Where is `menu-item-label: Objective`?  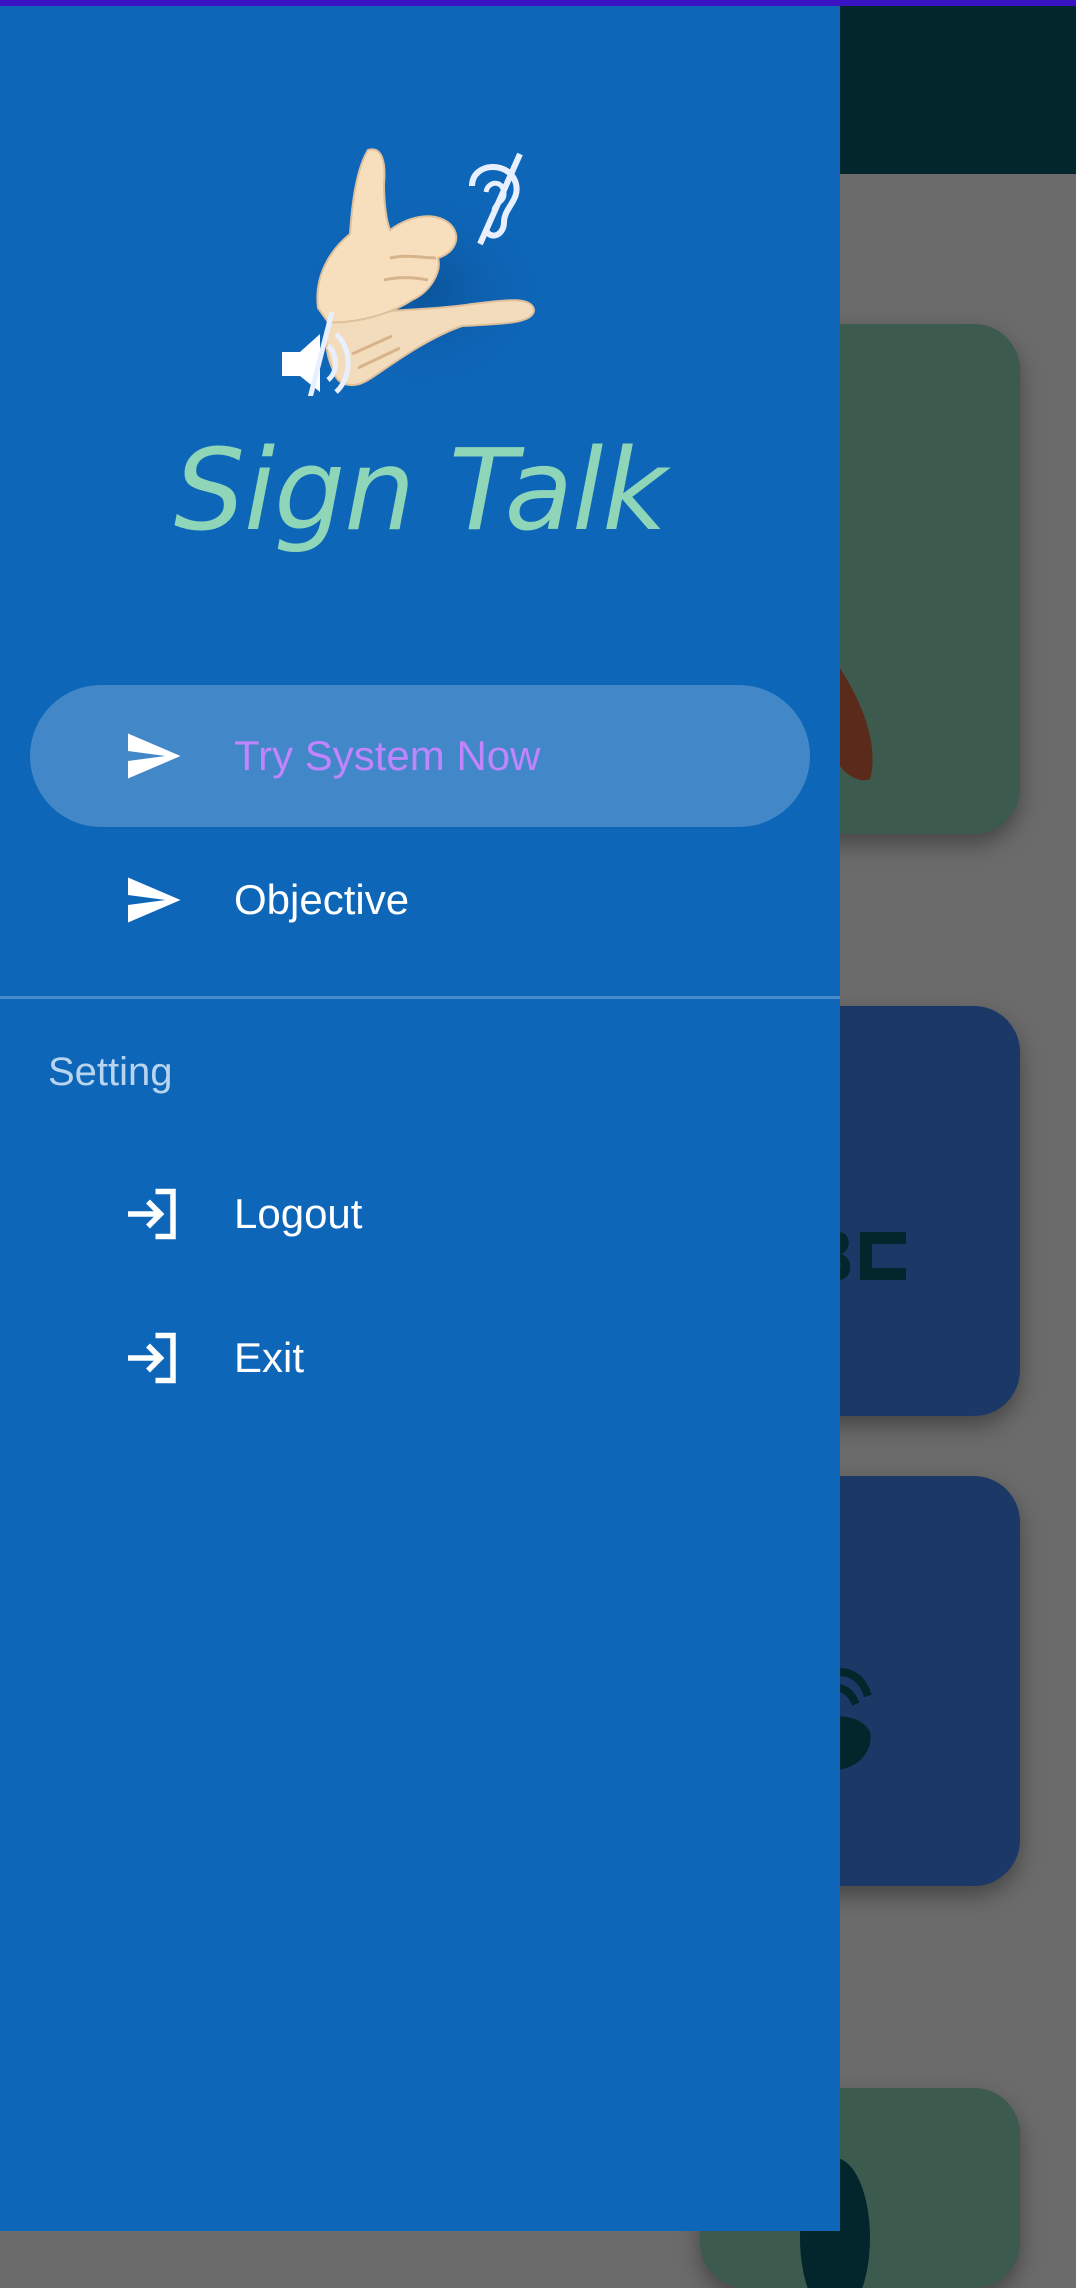 menu-item-label: Objective is located at coordinates (322, 899).